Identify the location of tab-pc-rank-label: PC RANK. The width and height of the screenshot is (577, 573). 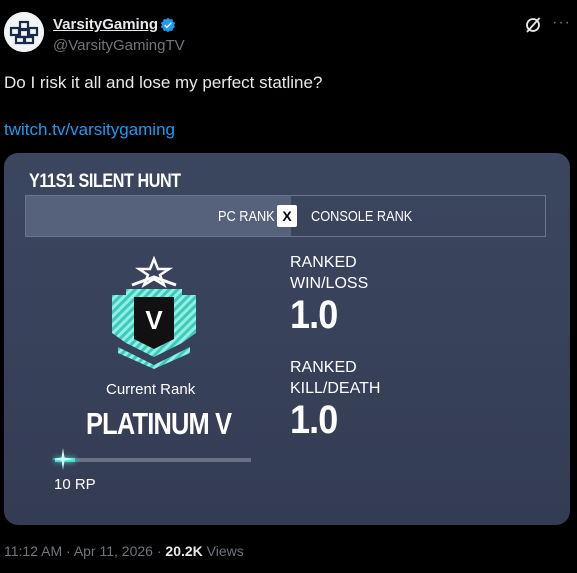
(246, 216).